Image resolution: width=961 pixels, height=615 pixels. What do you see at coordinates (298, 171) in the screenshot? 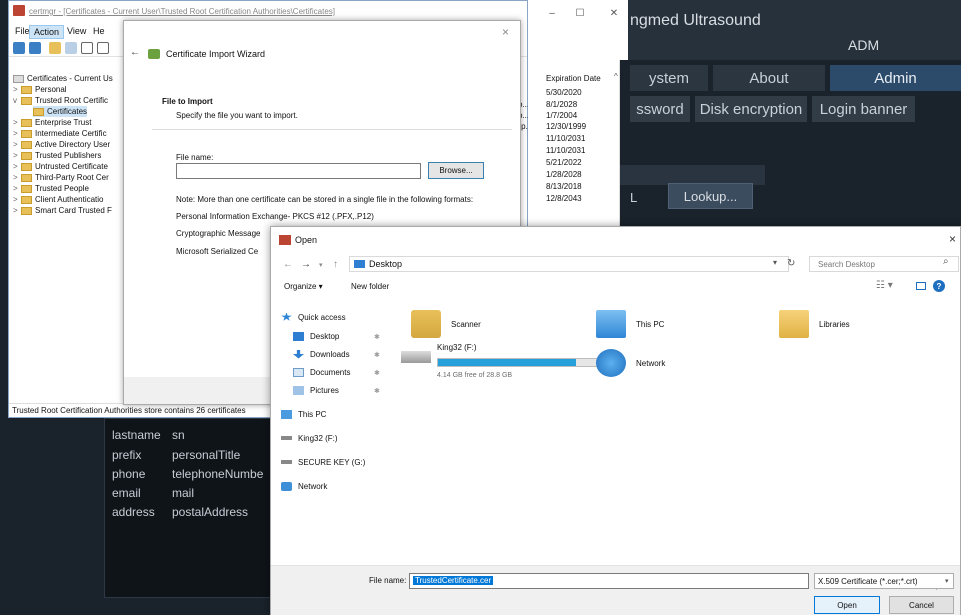
I see `file-name-input` at bounding box center [298, 171].